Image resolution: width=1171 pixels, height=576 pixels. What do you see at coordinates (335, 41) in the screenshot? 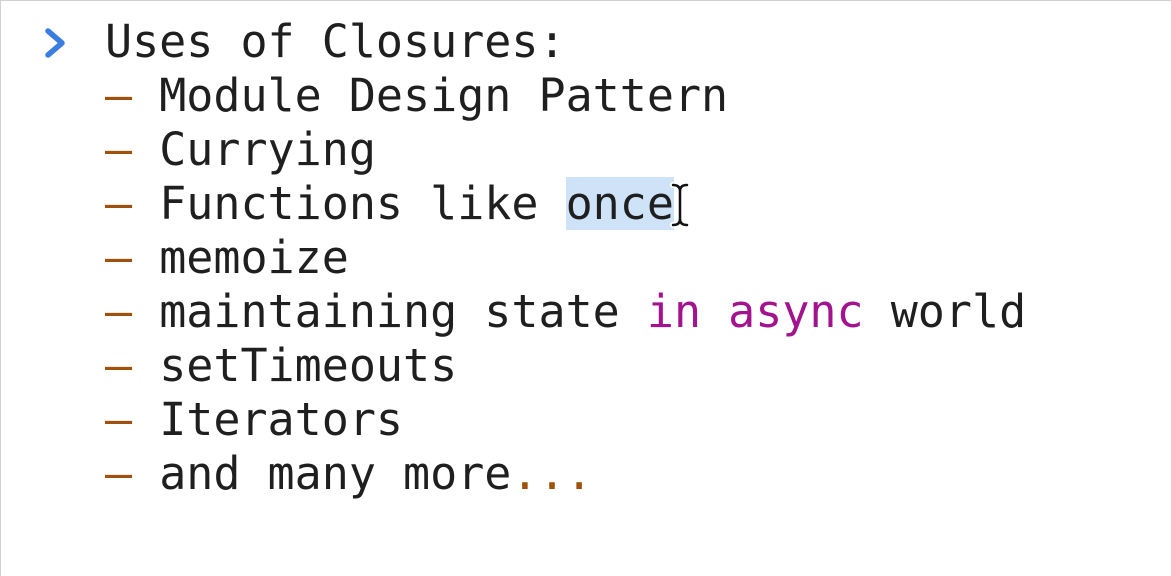
I see `console-heading: Uses of Closures:` at bounding box center [335, 41].